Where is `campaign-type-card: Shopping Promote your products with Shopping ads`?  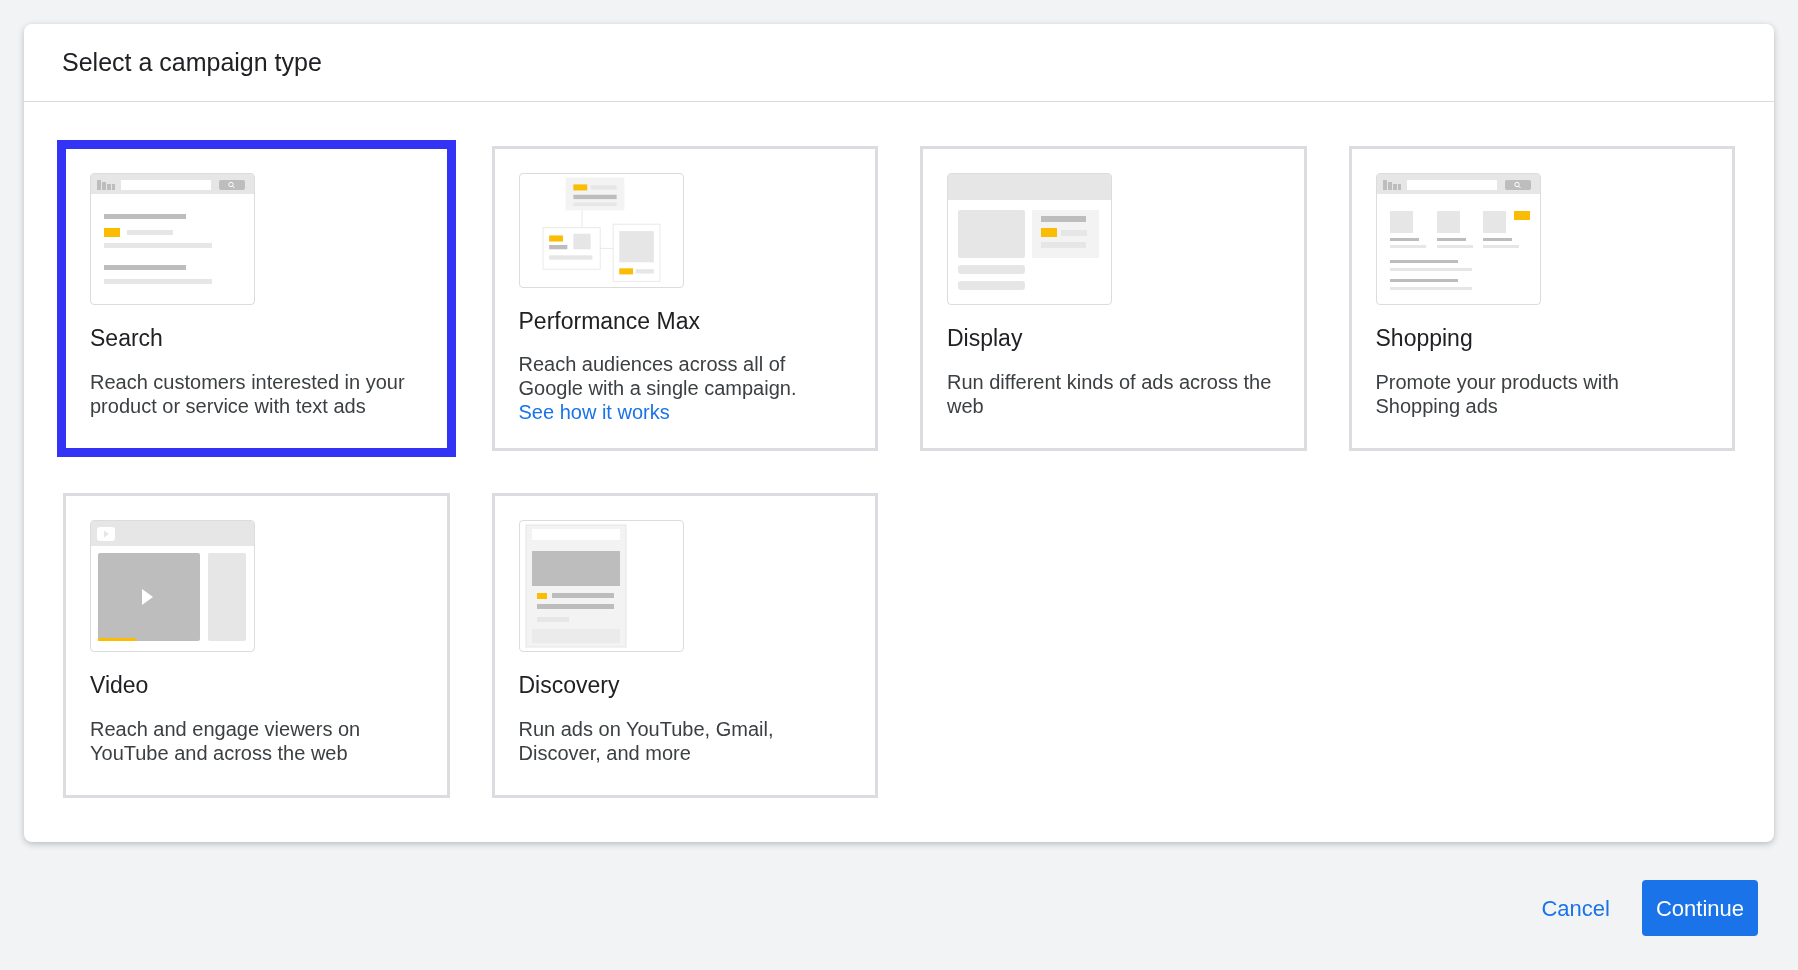
campaign-type-card: Shopping Promote your products with Shopping ads is located at coordinates (1541, 298).